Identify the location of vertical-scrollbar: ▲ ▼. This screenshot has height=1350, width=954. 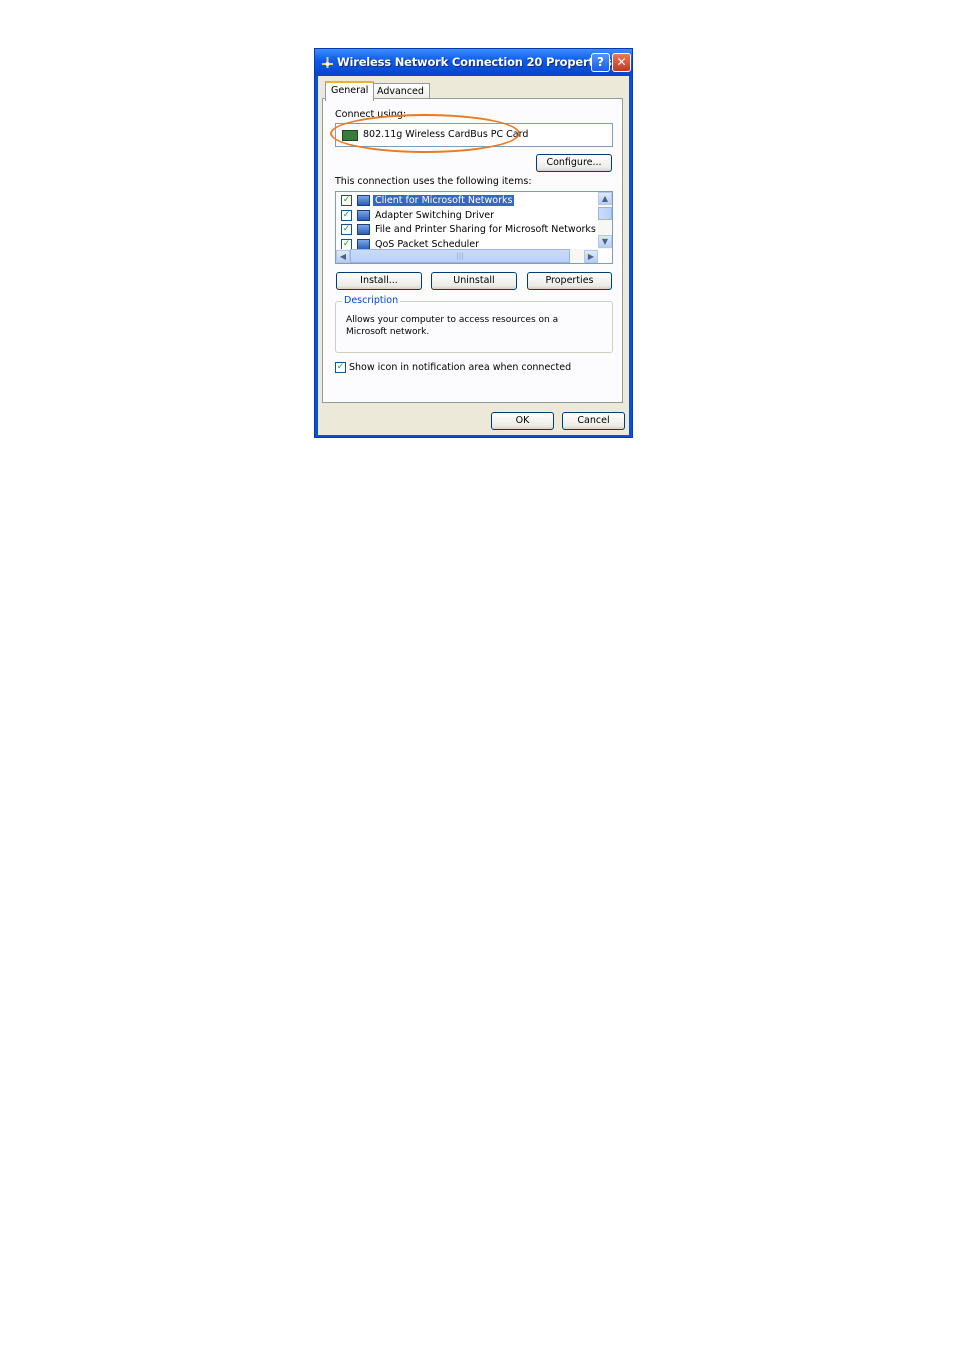
(605, 220).